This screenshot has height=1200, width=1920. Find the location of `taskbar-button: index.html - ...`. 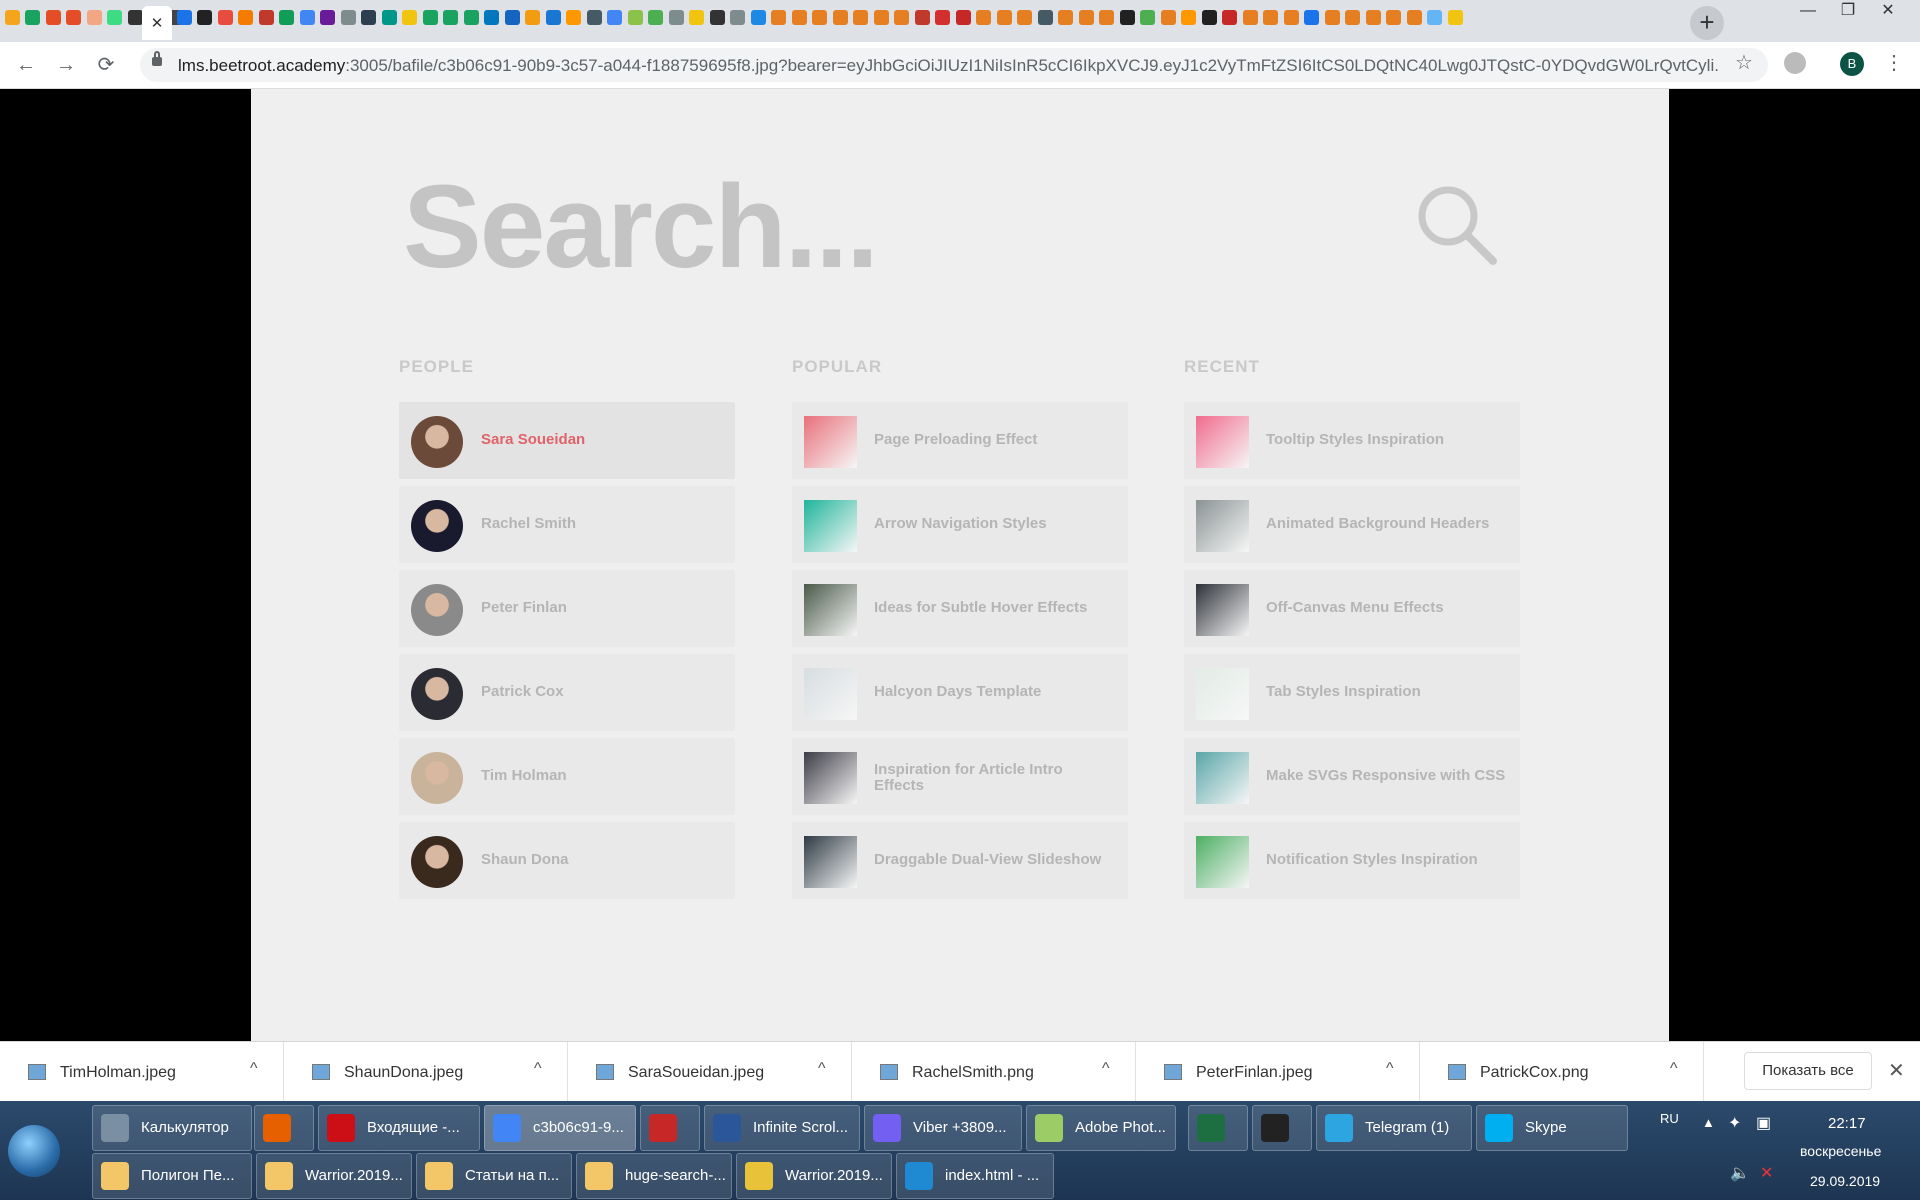

taskbar-button: index.html - ... is located at coordinates (975, 1176).